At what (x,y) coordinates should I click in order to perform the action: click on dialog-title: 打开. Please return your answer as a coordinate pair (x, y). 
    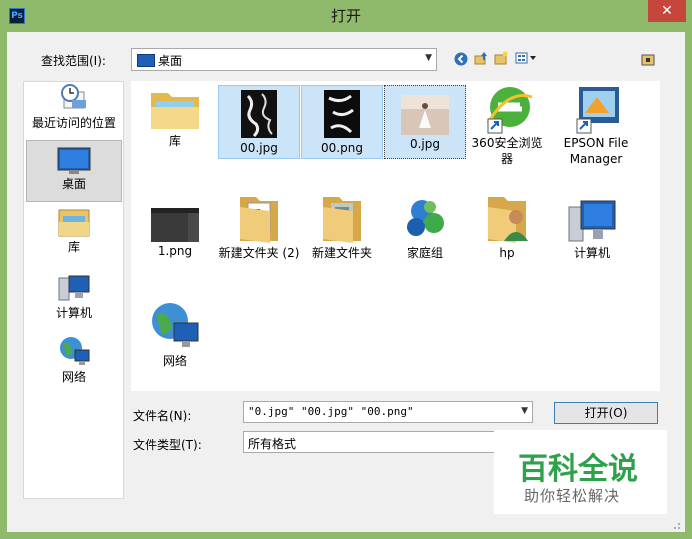
    Looking at the image, I should click on (345, 16).